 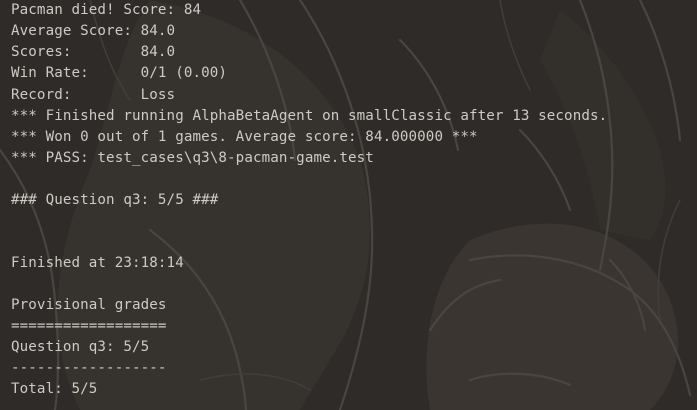 What do you see at coordinates (106, 10) in the screenshot?
I see `terminal-line: Pacman died! Score: 84` at bounding box center [106, 10].